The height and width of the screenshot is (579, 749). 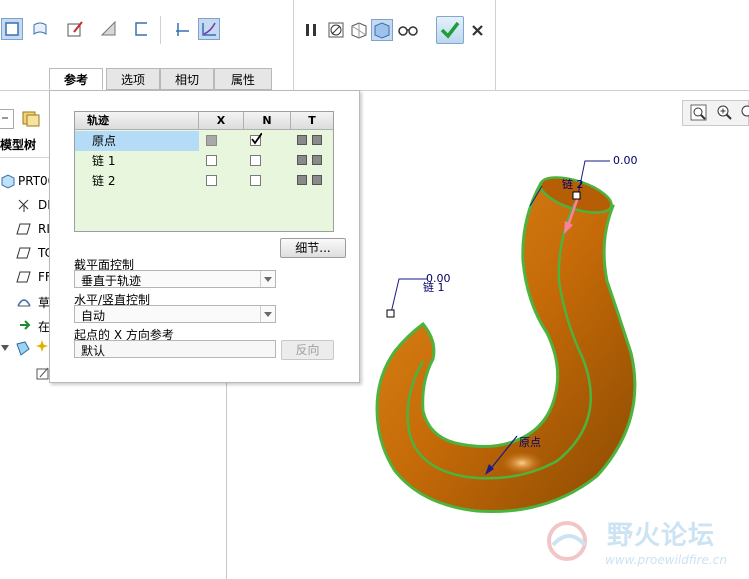 I want to click on column-header-trajectory: 轨迹, so click(x=137, y=121).